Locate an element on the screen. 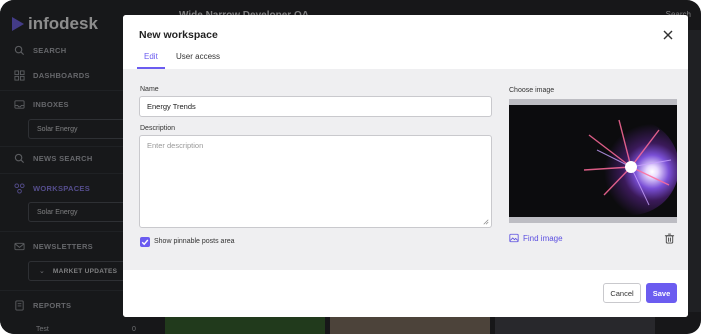  name-label: Name is located at coordinates (149, 89).